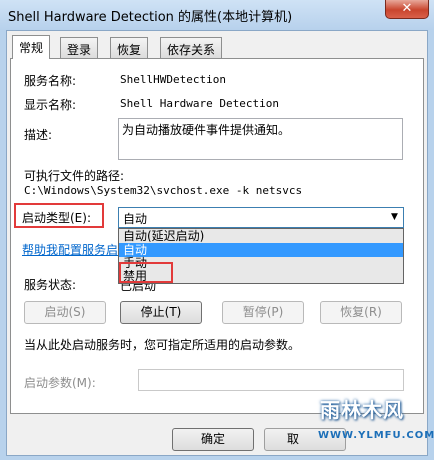 Image resolution: width=434 pixels, height=460 pixels. Describe the element at coordinates (370, 423) in the screenshot. I see `site-watermark: 雨林木风 WWW.YLMFU.COM` at that location.